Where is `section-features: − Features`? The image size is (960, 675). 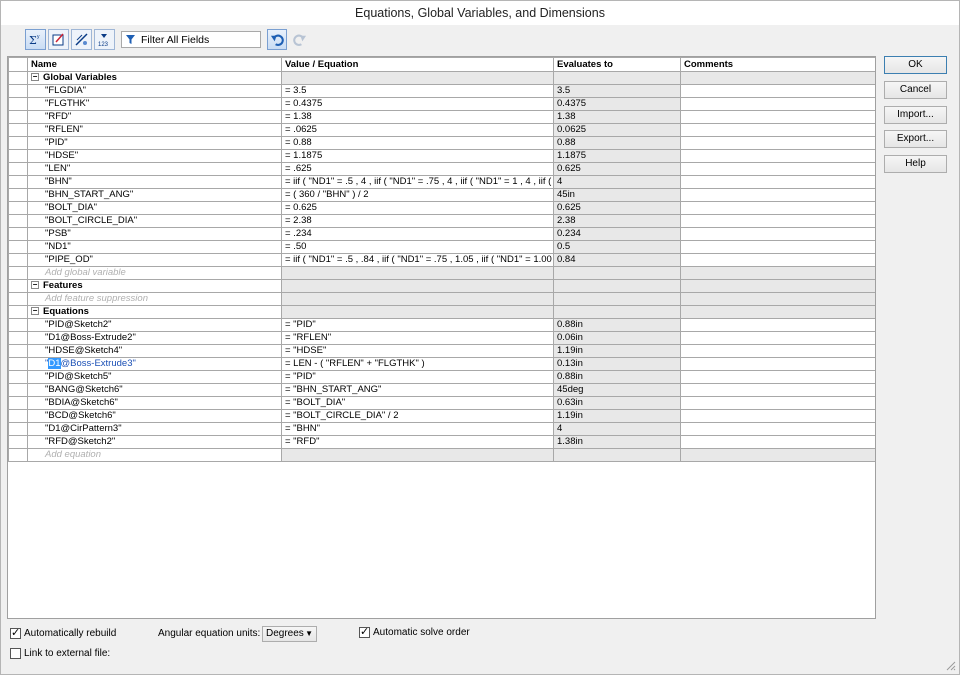 section-features: − Features is located at coordinates (441, 286).